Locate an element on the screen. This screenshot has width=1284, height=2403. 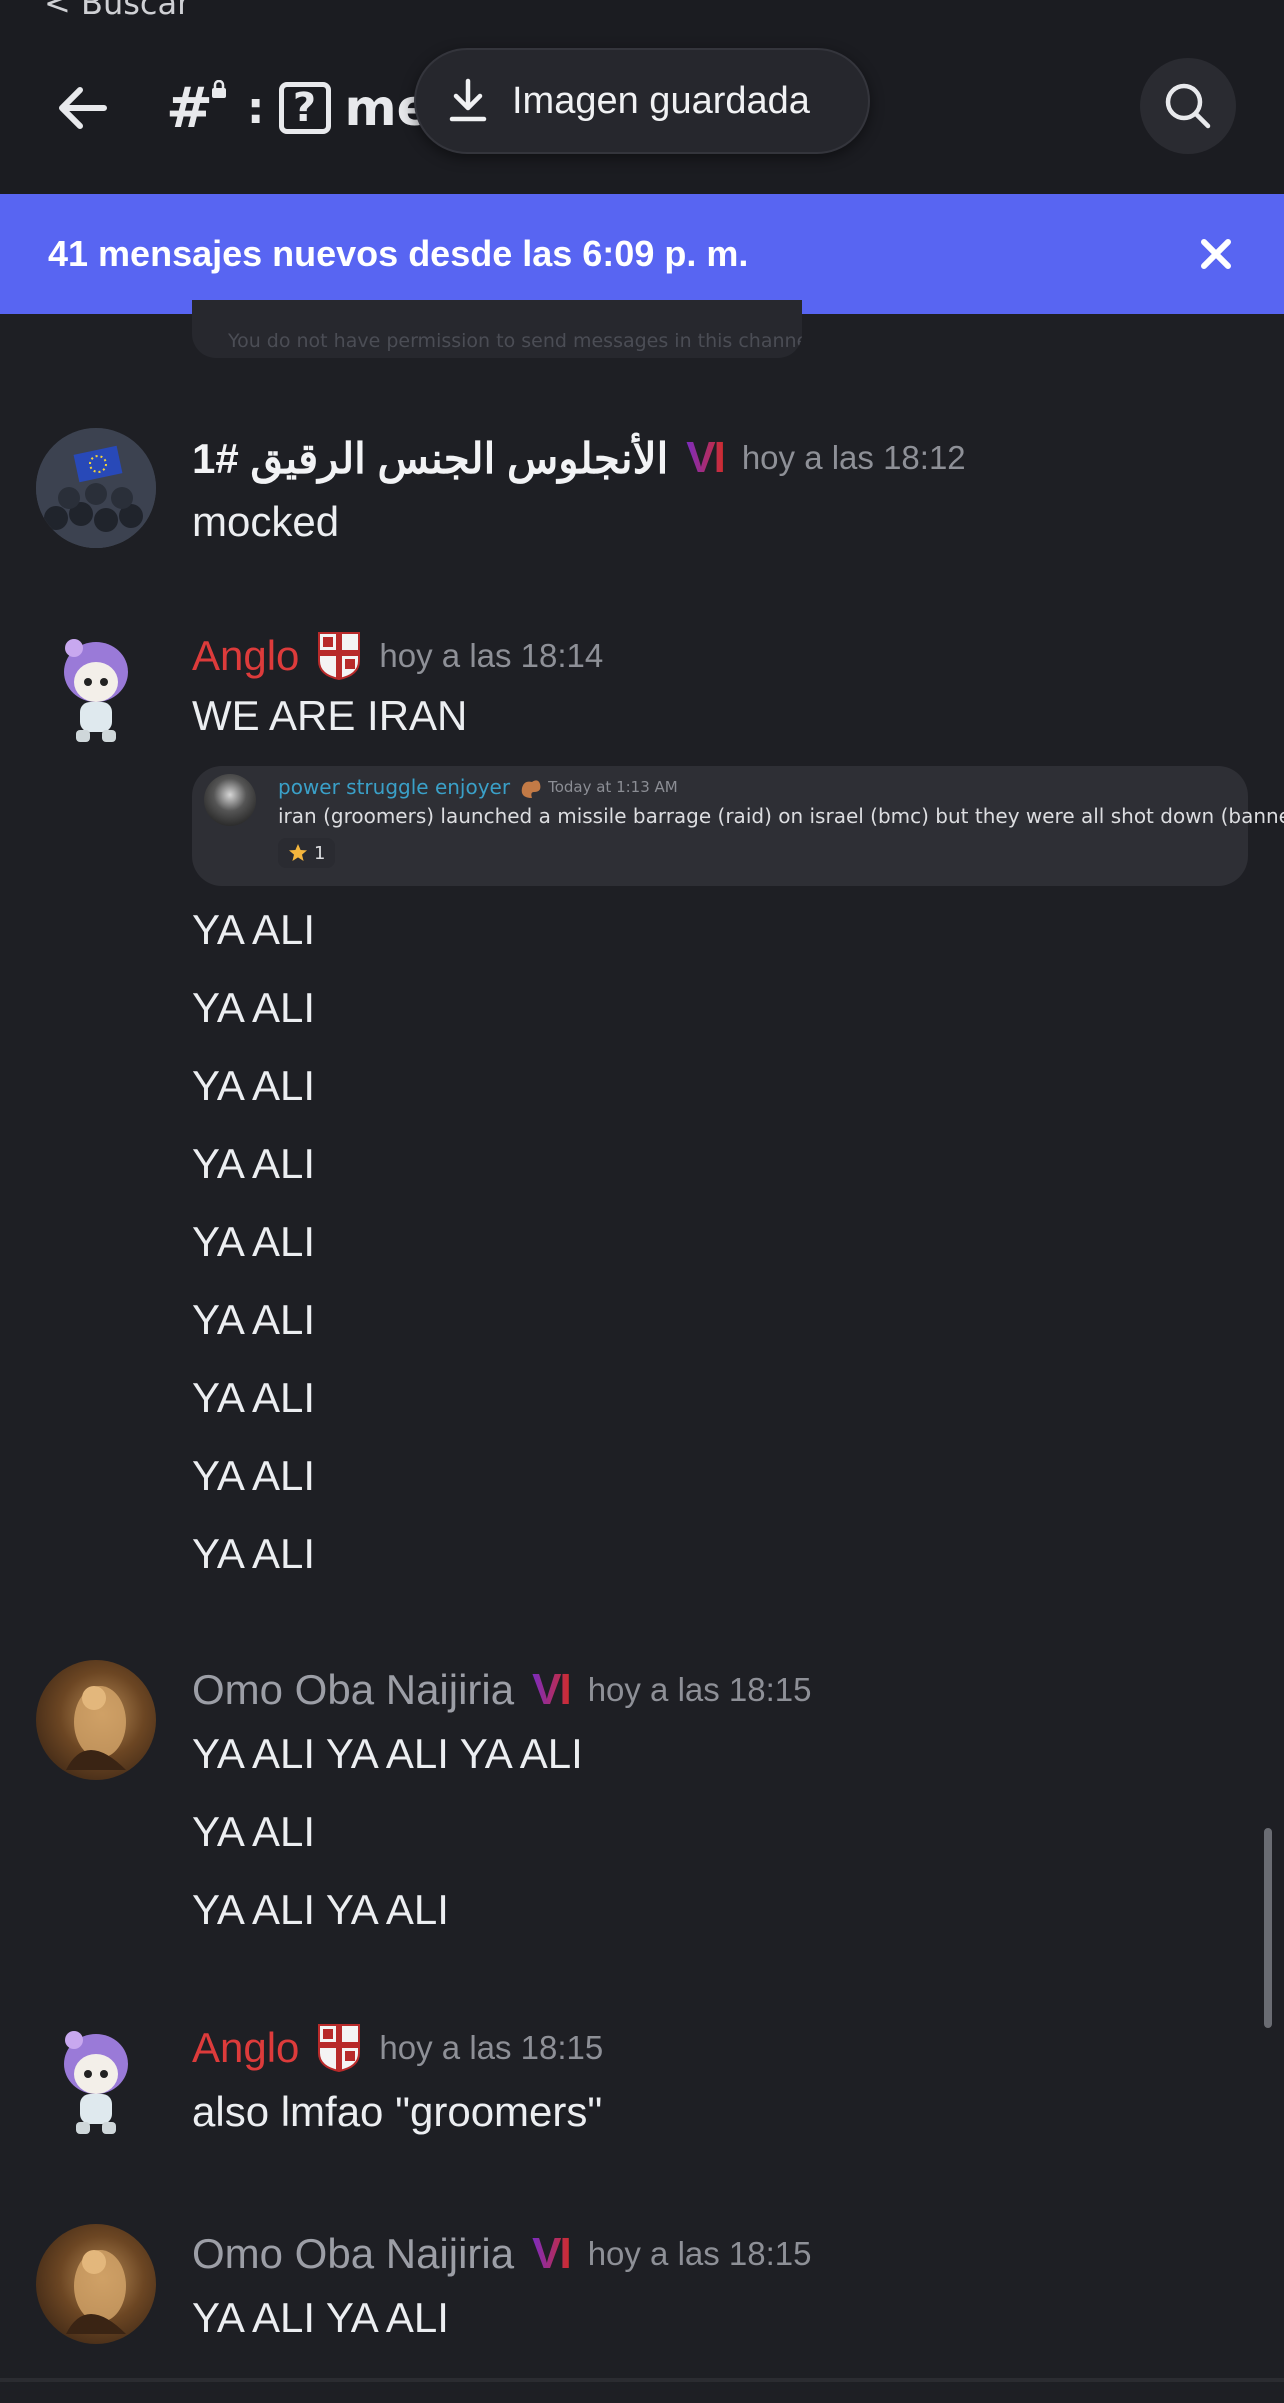
reaction-count: 1 is located at coordinates (320, 853).